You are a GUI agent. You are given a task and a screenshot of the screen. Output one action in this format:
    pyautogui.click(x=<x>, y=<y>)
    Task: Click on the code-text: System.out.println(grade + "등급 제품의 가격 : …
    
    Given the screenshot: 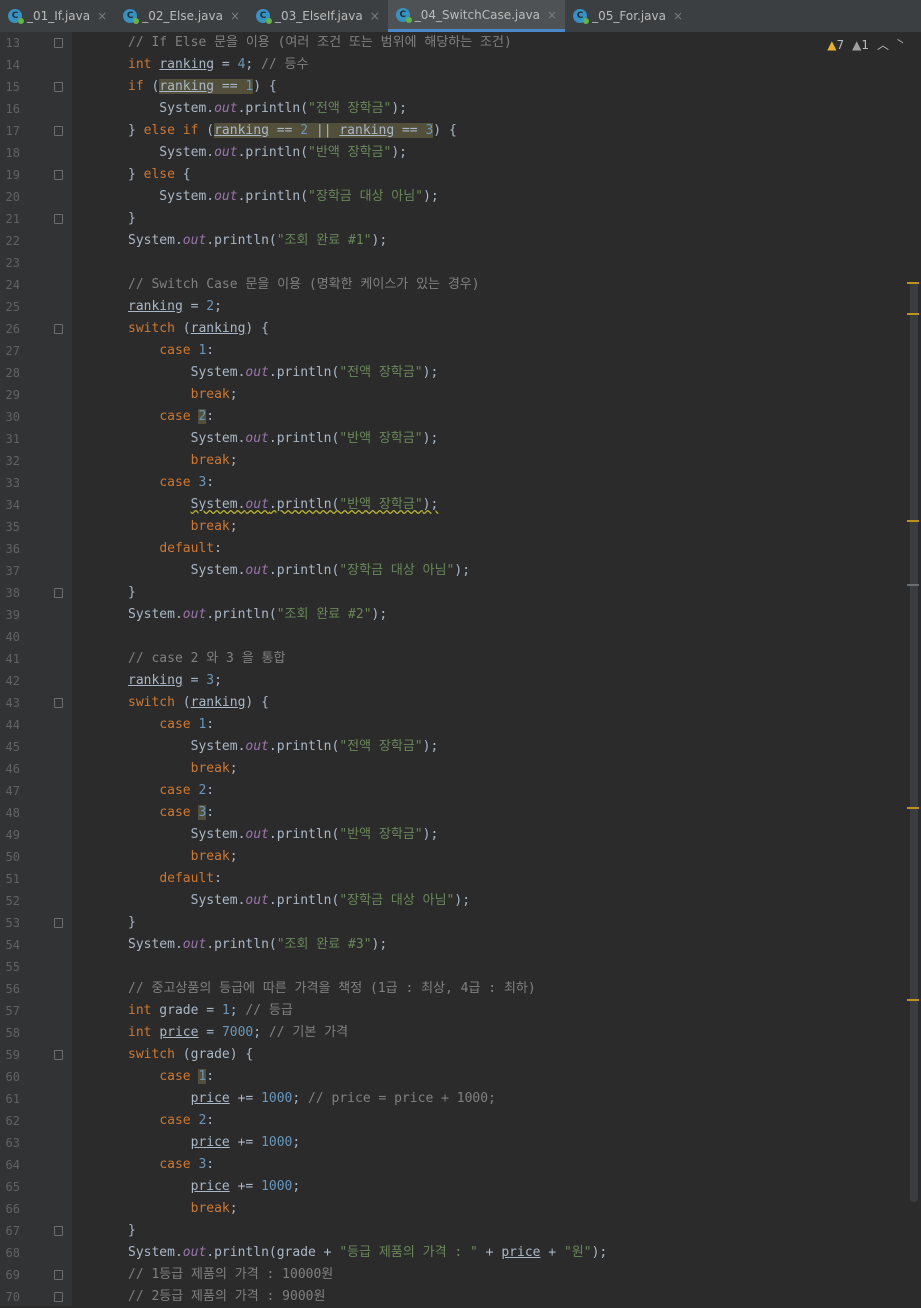 What is the action you would take?
    pyautogui.click(x=368, y=1252)
    